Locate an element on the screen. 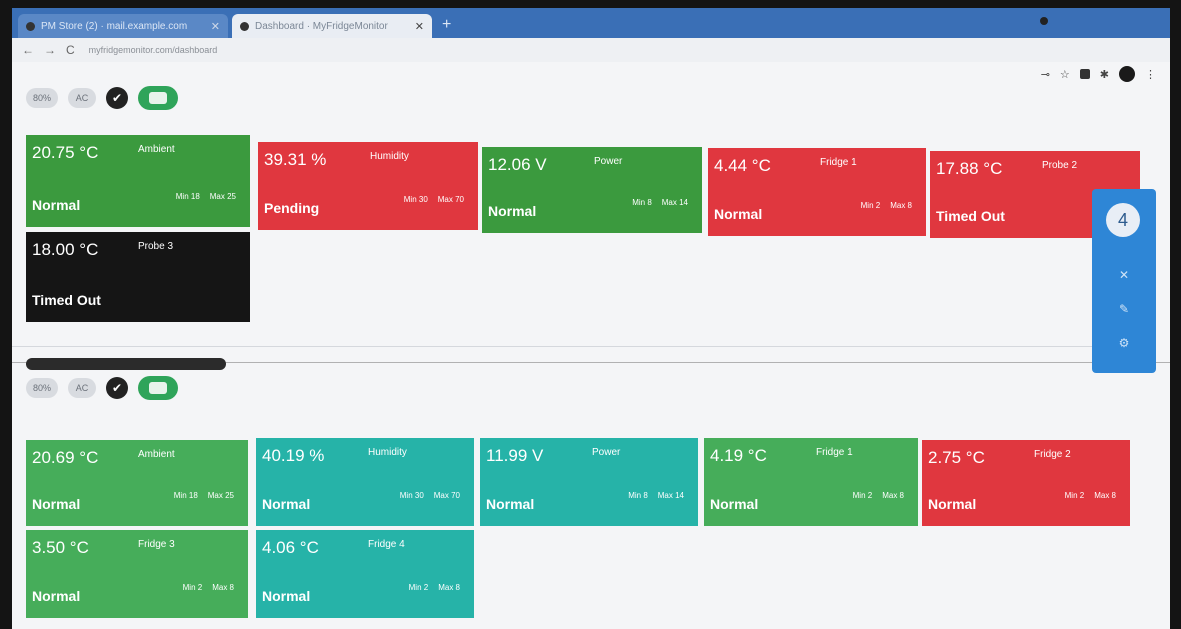  sensor-range: Min 30 Max 70 is located at coordinates (430, 495).